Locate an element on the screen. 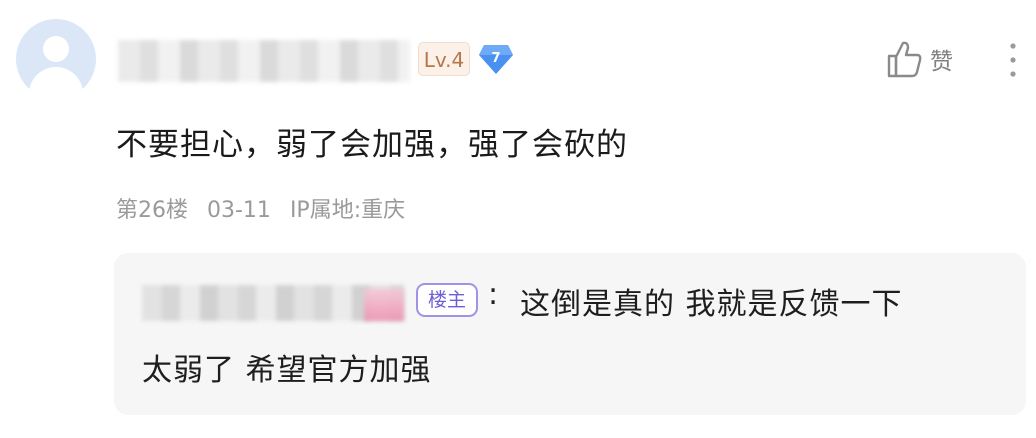 The height and width of the screenshot is (438, 1036). blurred-username is located at coordinates (264, 61).